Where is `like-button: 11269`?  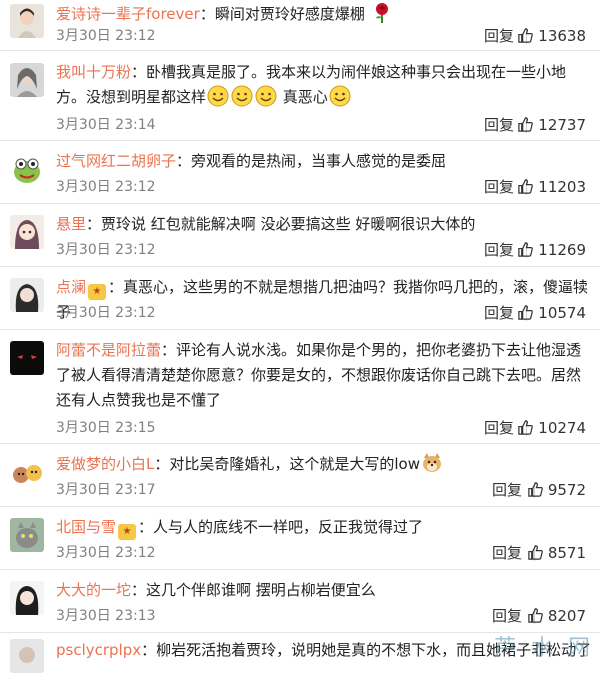 like-button: 11269 is located at coordinates (551, 250).